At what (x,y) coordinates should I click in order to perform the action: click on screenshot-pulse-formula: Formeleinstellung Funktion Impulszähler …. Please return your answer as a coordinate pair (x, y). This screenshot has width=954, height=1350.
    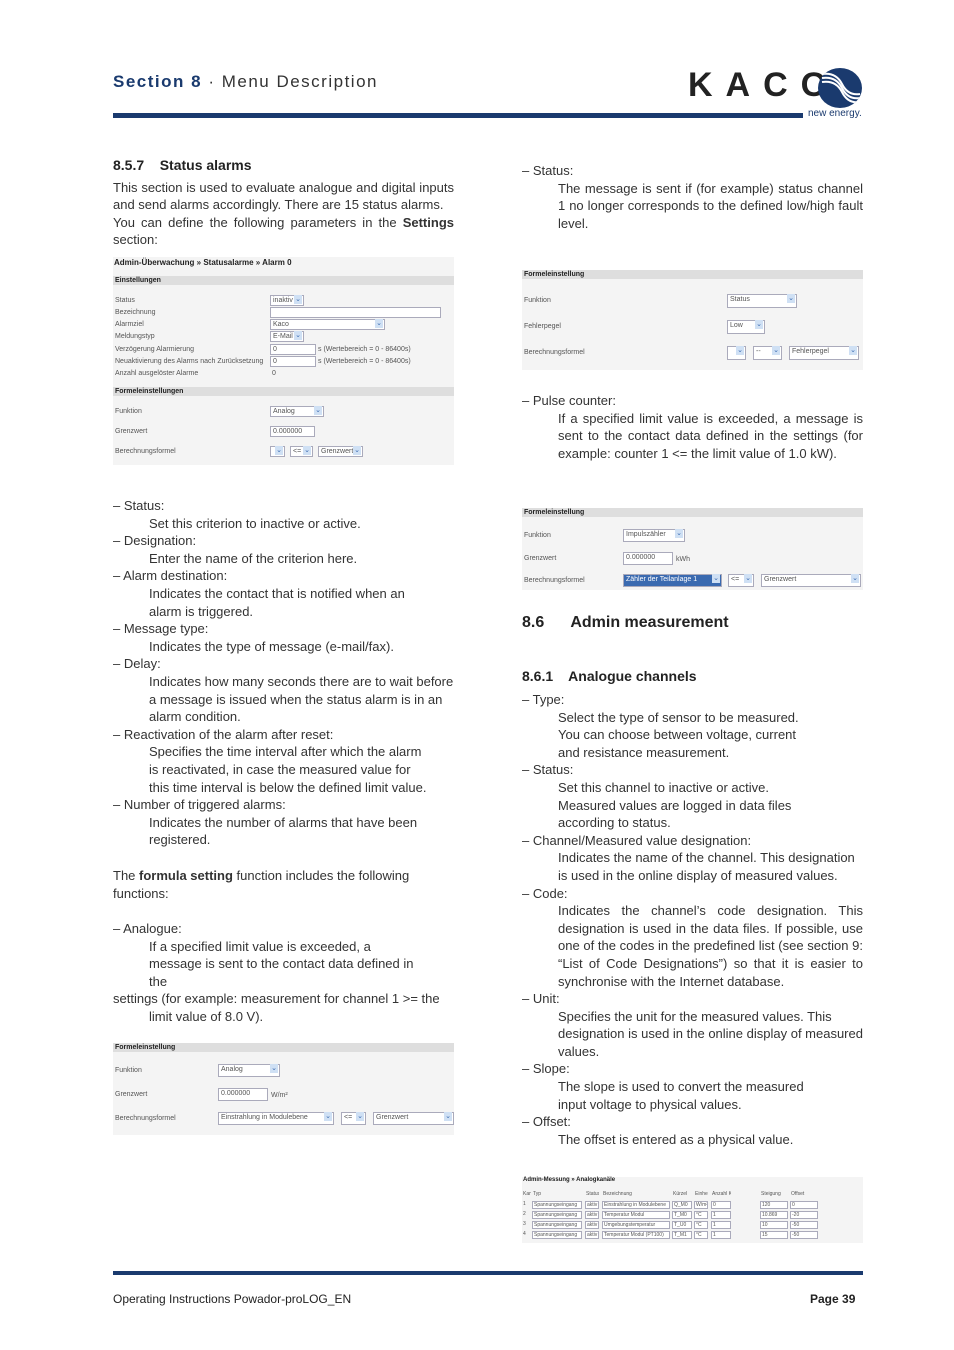
    Looking at the image, I should click on (692, 549).